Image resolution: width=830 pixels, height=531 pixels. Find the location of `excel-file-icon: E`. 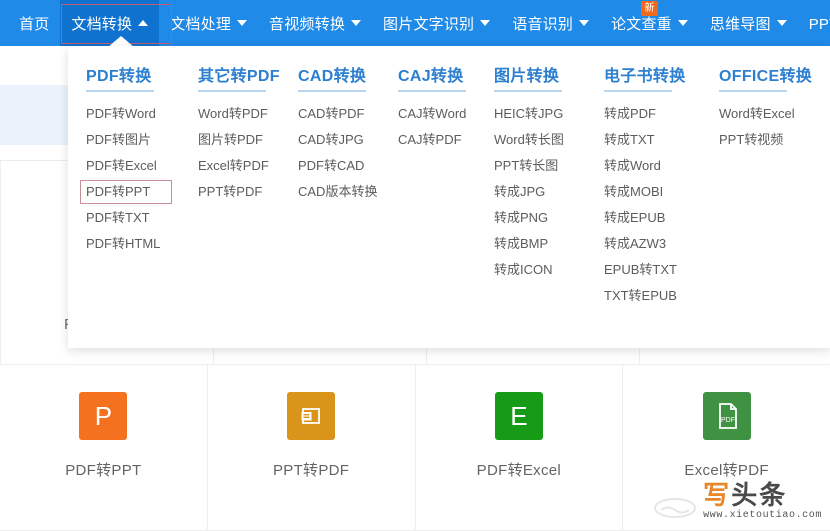

excel-file-icon: E is located at coordinates (518, 416).